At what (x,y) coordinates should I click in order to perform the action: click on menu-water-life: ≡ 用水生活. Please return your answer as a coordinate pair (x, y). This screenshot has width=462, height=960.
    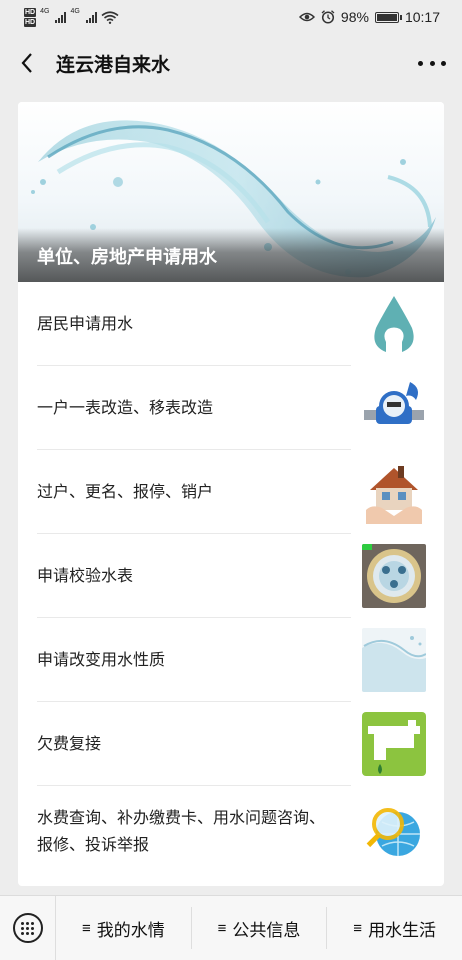
    Looking at the image, I should click on (394, 928).